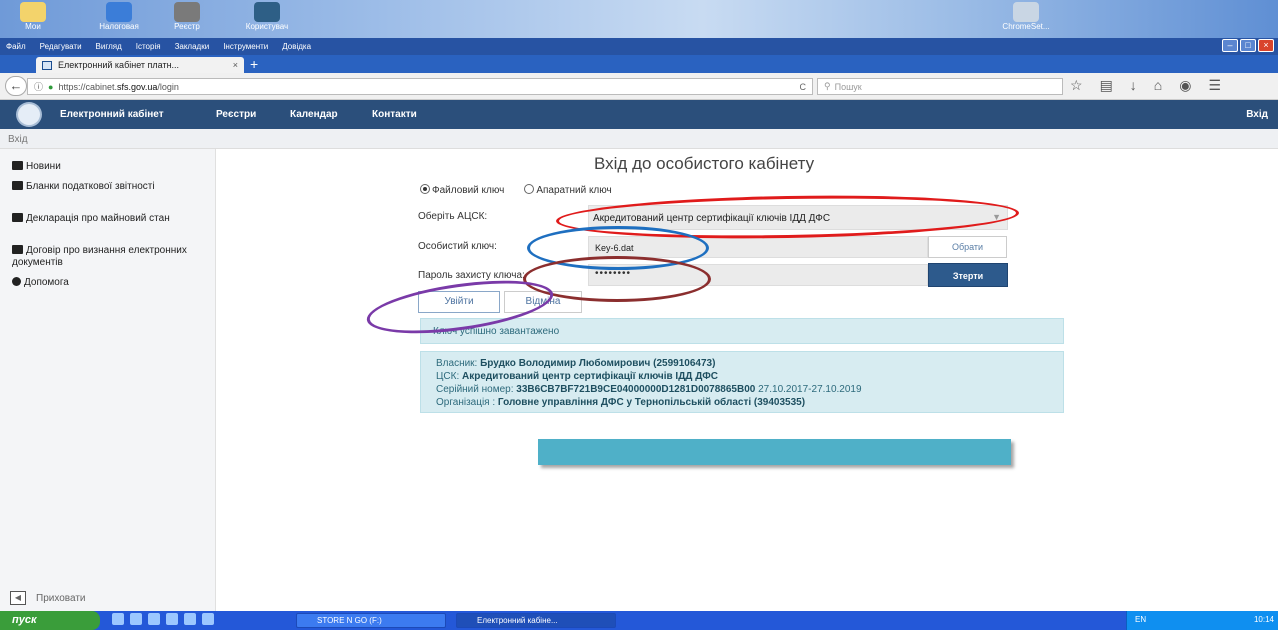  Describe the element at coordinates (314, 114) in the screenshot. I see `nav-calendar: Календар` at that location.